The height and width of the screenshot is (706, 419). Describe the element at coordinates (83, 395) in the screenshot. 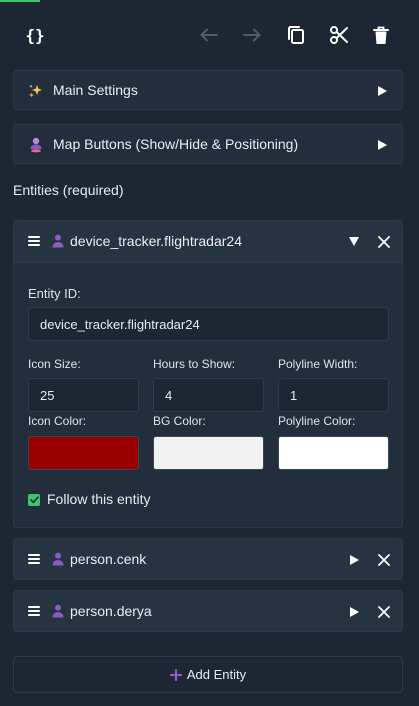

I see `icon-size-field: 25` at that location.